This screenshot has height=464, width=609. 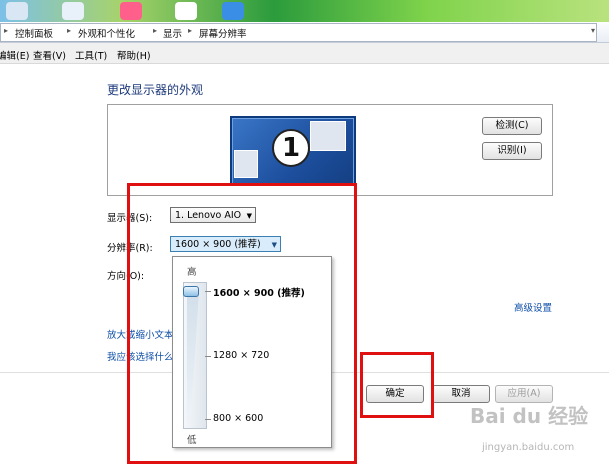 I want to click on address-bar: ▸ 控制面板 ▸ 外观和个性化 ▸ 显示 ▸ 屏幕分辨率 ▾, so click(x=304, y=32).